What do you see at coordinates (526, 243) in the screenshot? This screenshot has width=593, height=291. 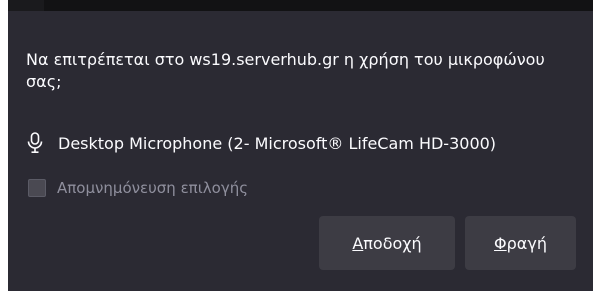 I see `block-label-rest: ραγή` at bounding box center [526, 243].